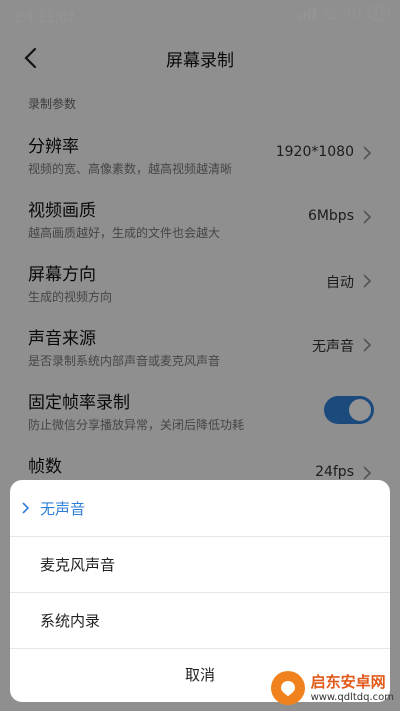  Describe the element at coordinates (348, 681) in the screenshot. I see `watermark-name: 启东安卓网` at that location.